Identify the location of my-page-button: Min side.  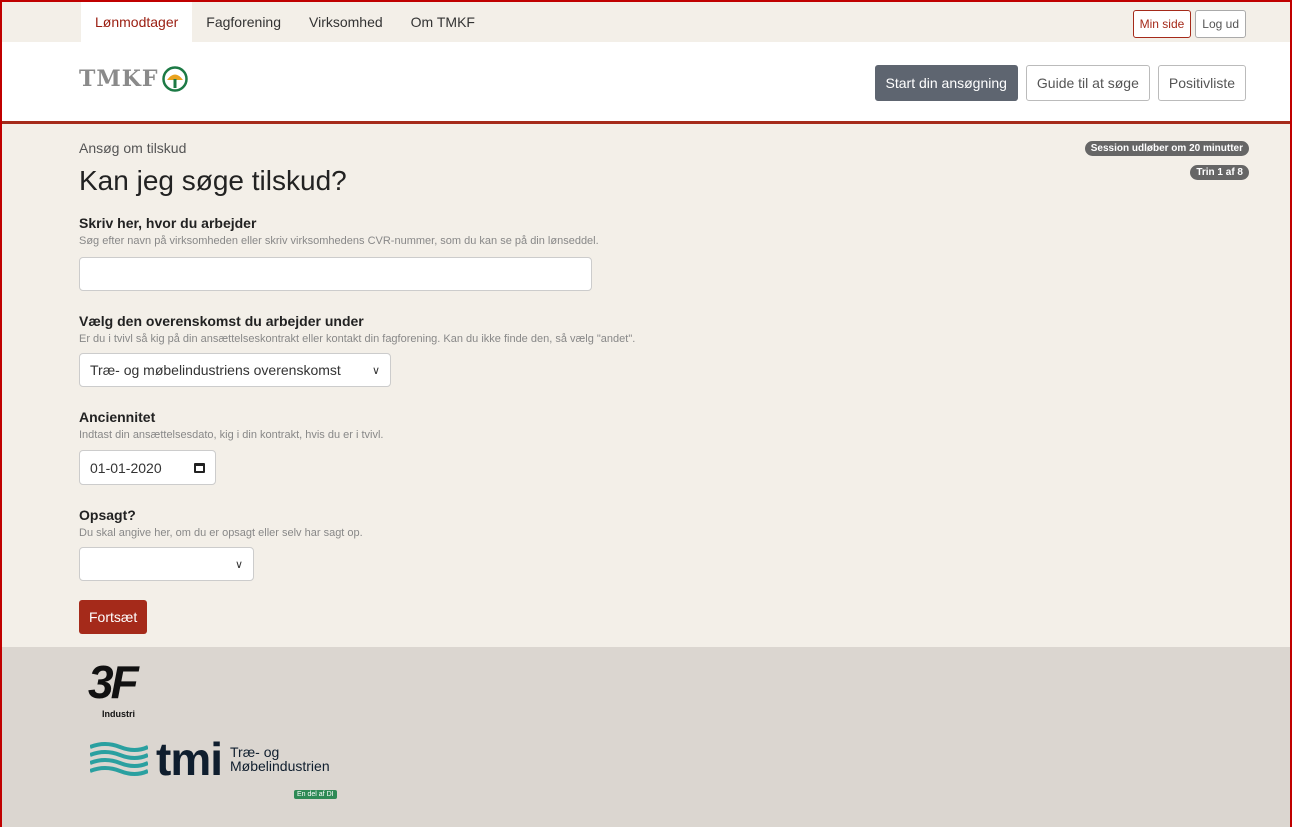
(1162, 24).